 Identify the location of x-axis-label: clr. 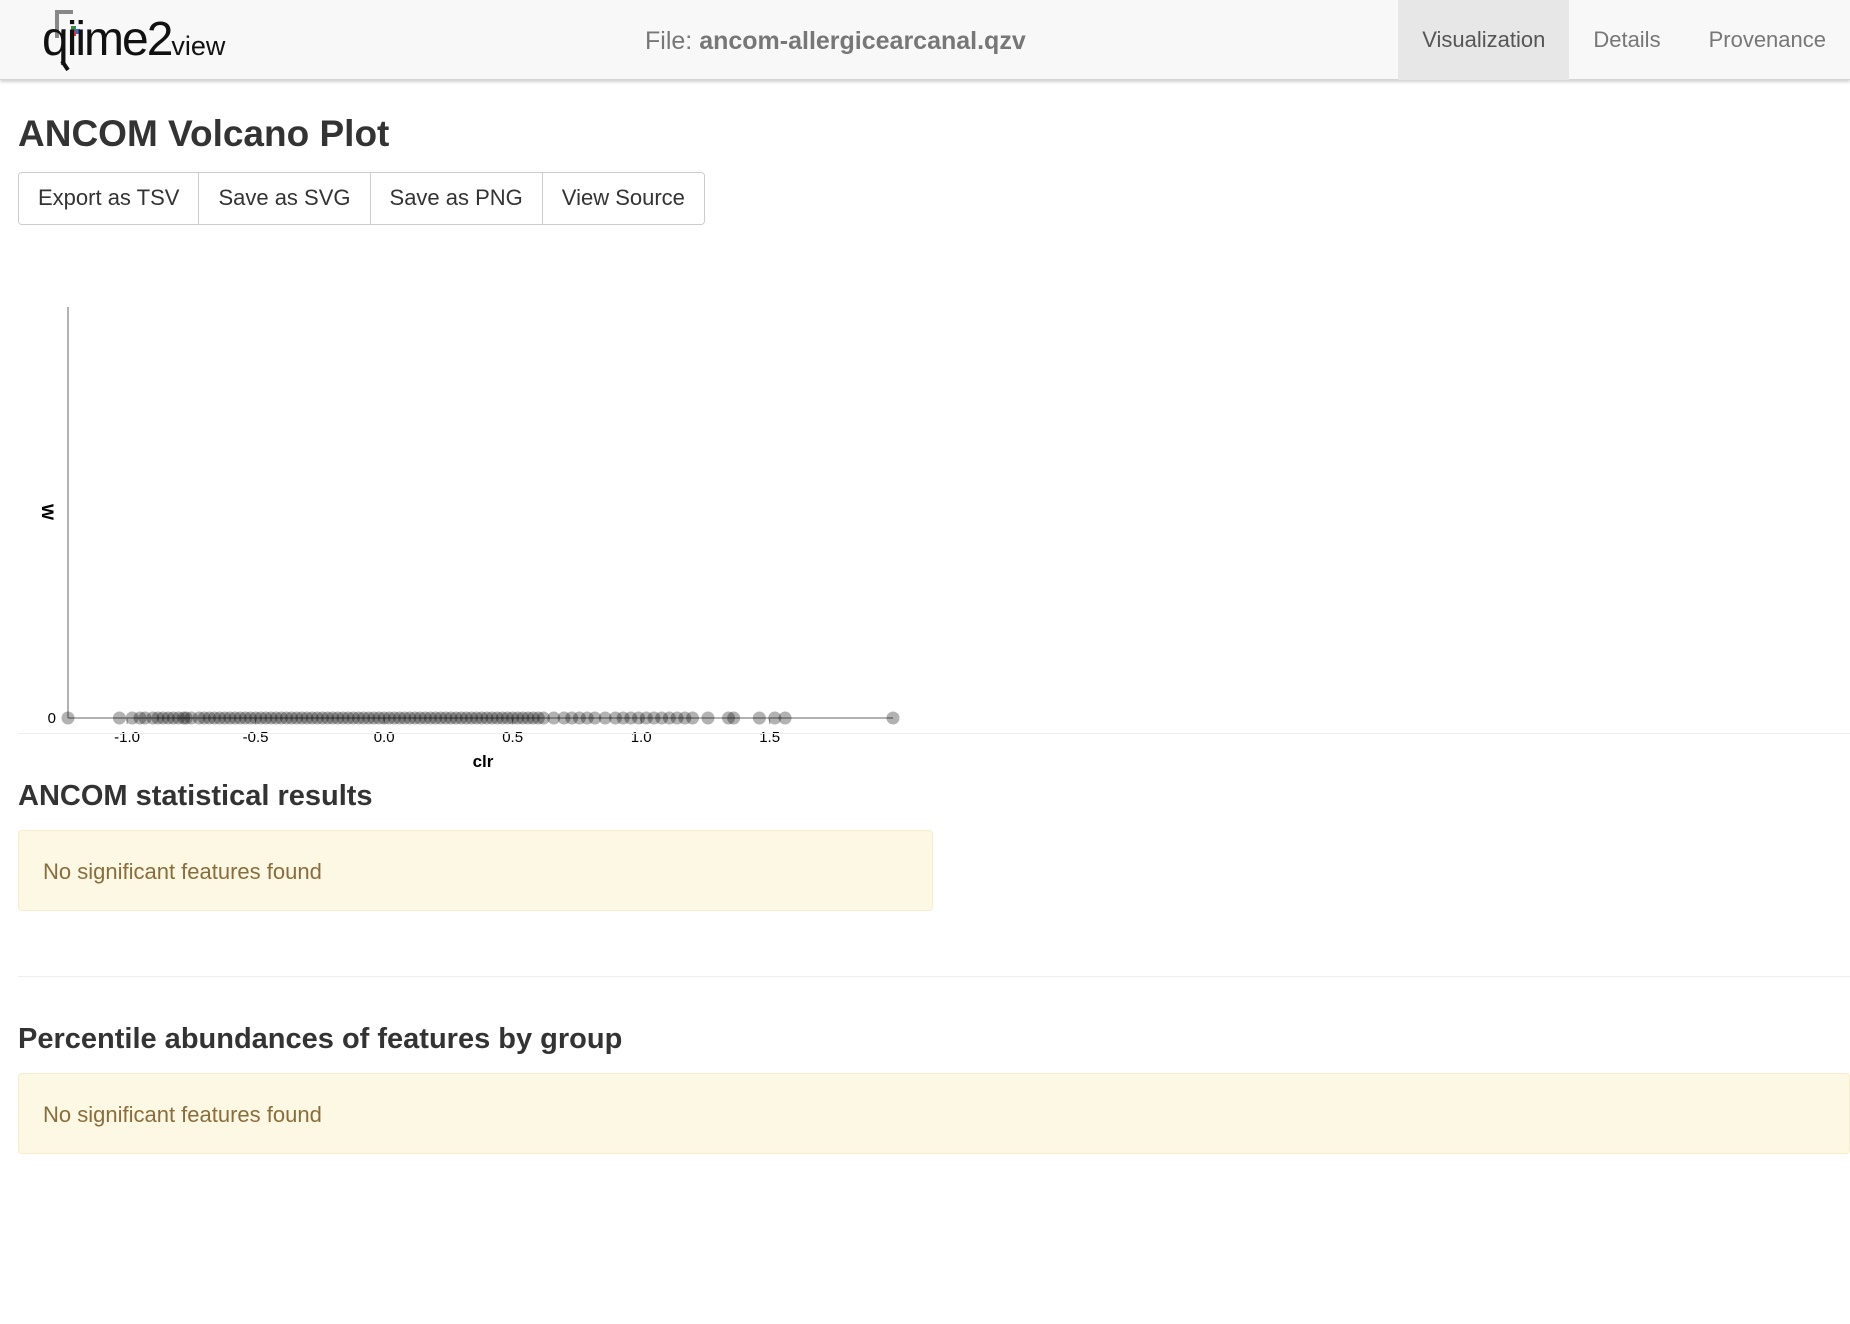
(483, 761).